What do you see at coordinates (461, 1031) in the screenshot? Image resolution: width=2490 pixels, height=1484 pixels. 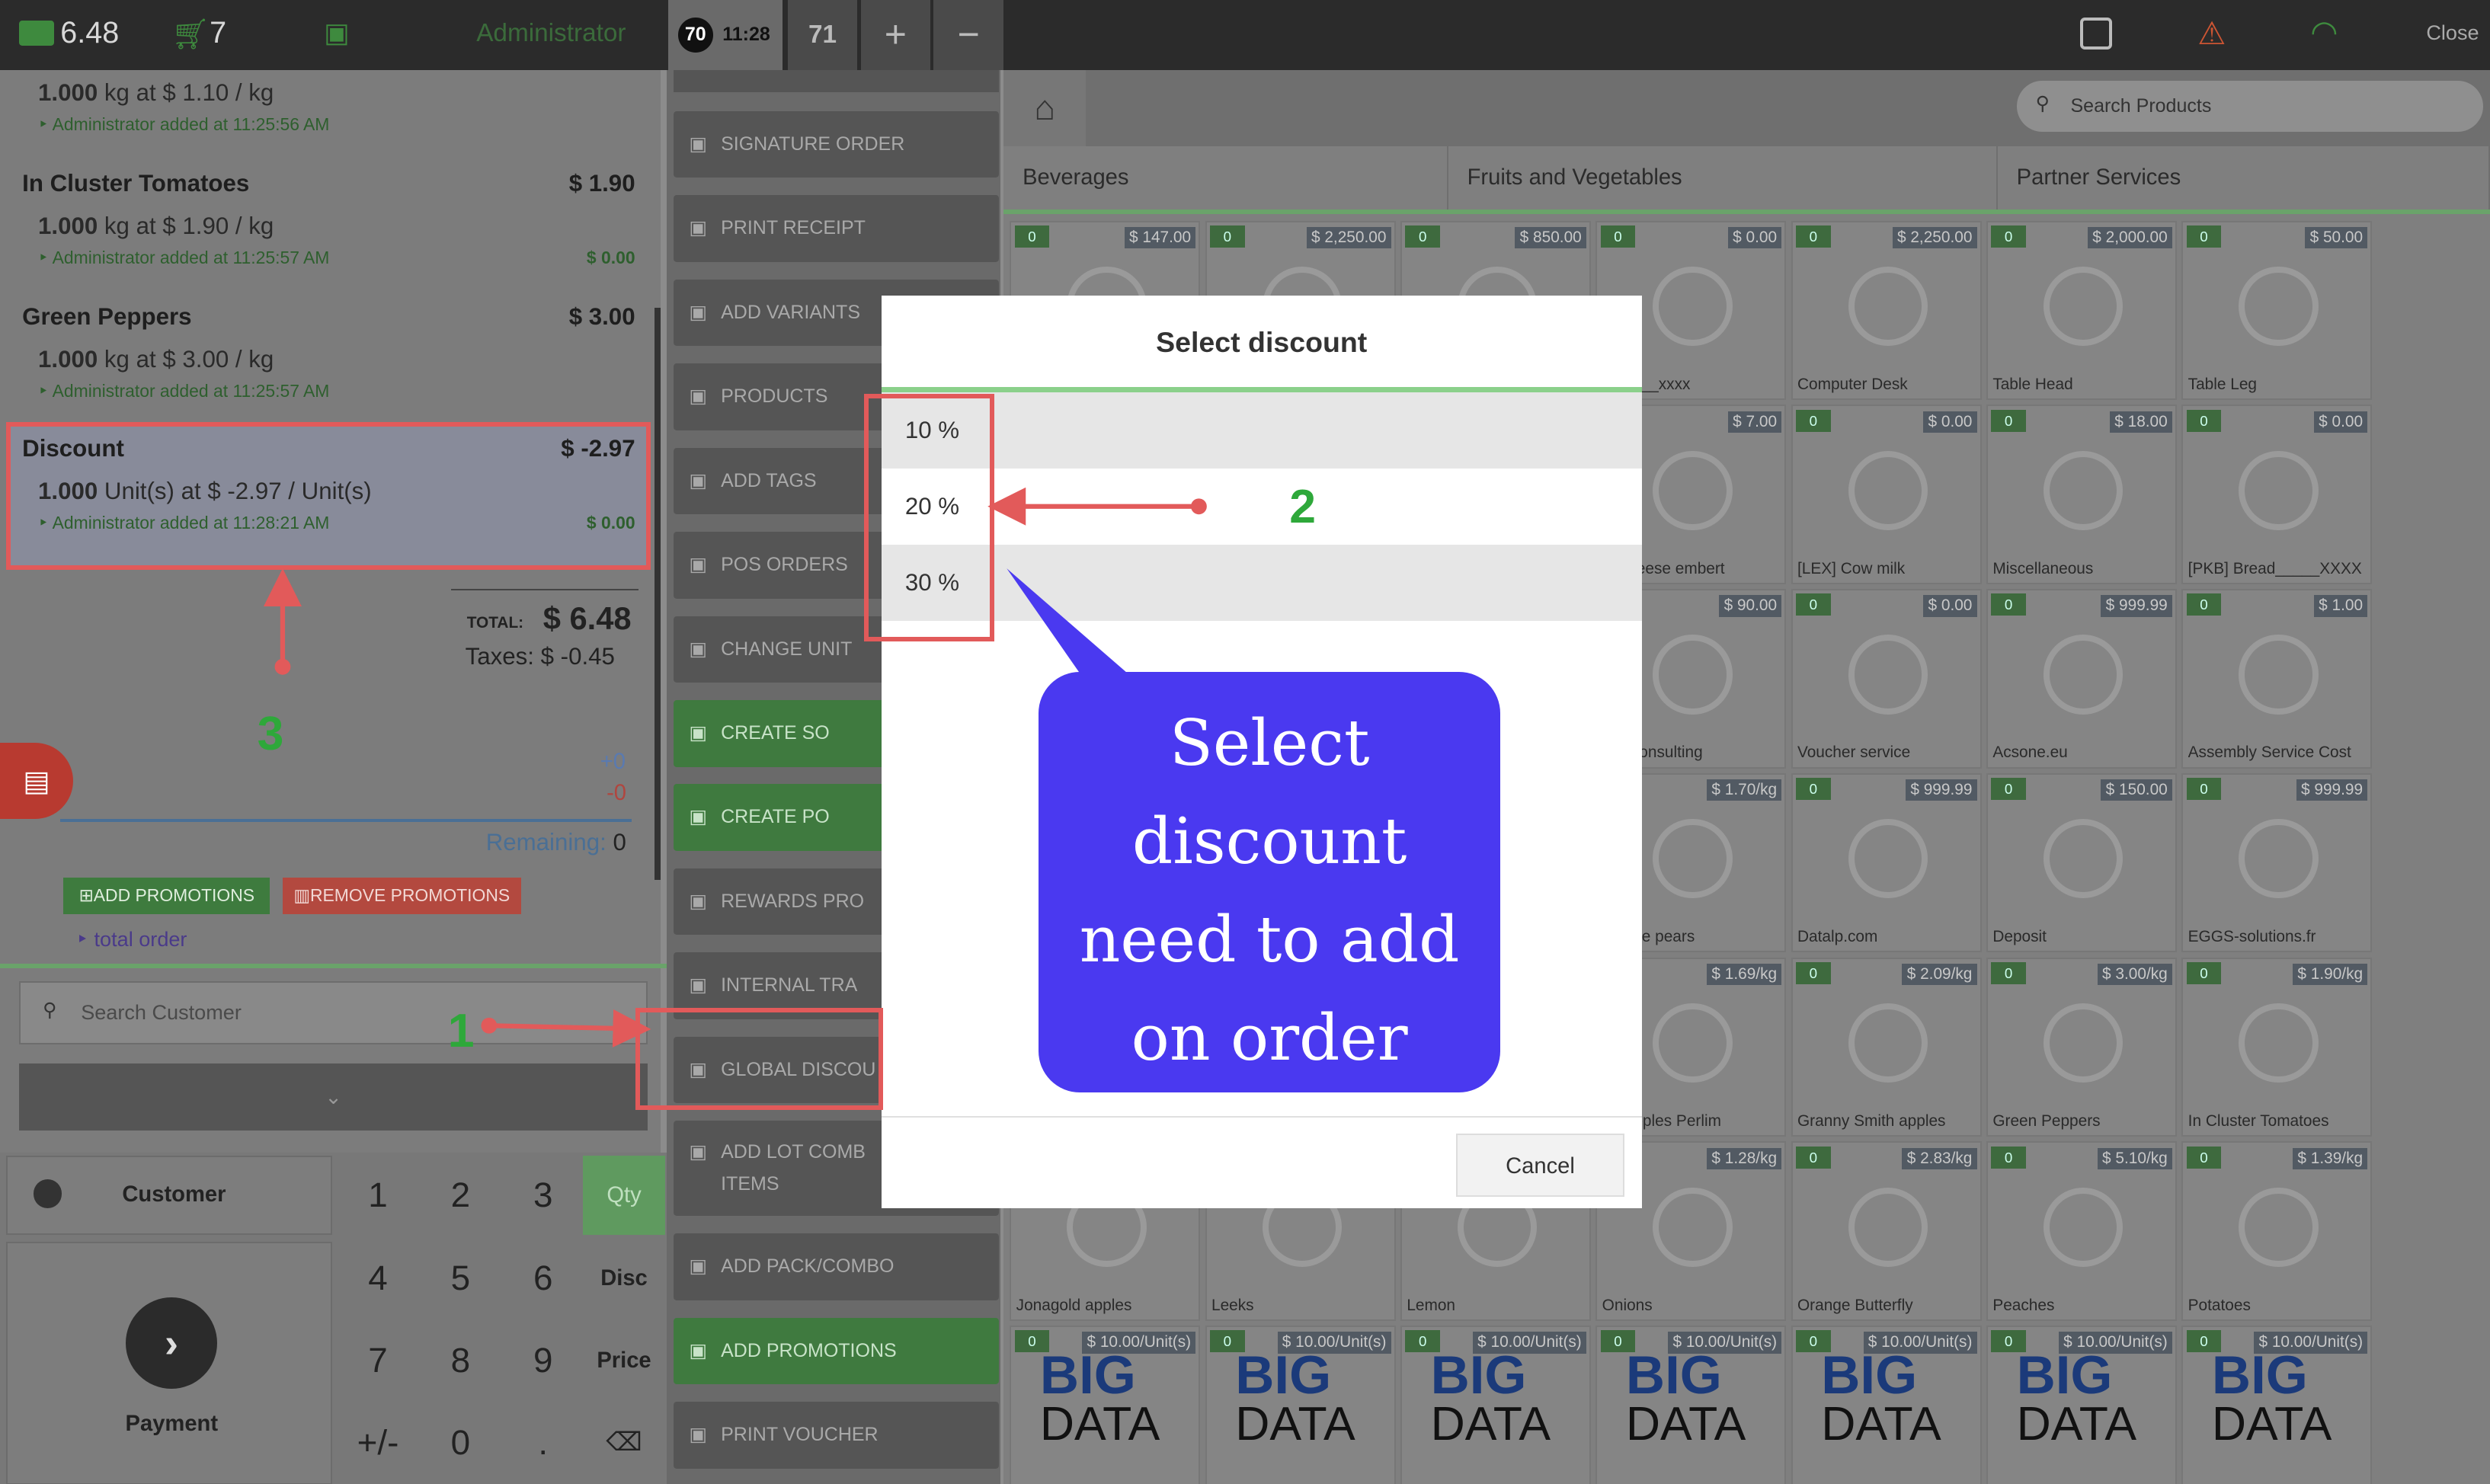 I see `step-number-1: 1` at bounding box center [461, 1031].